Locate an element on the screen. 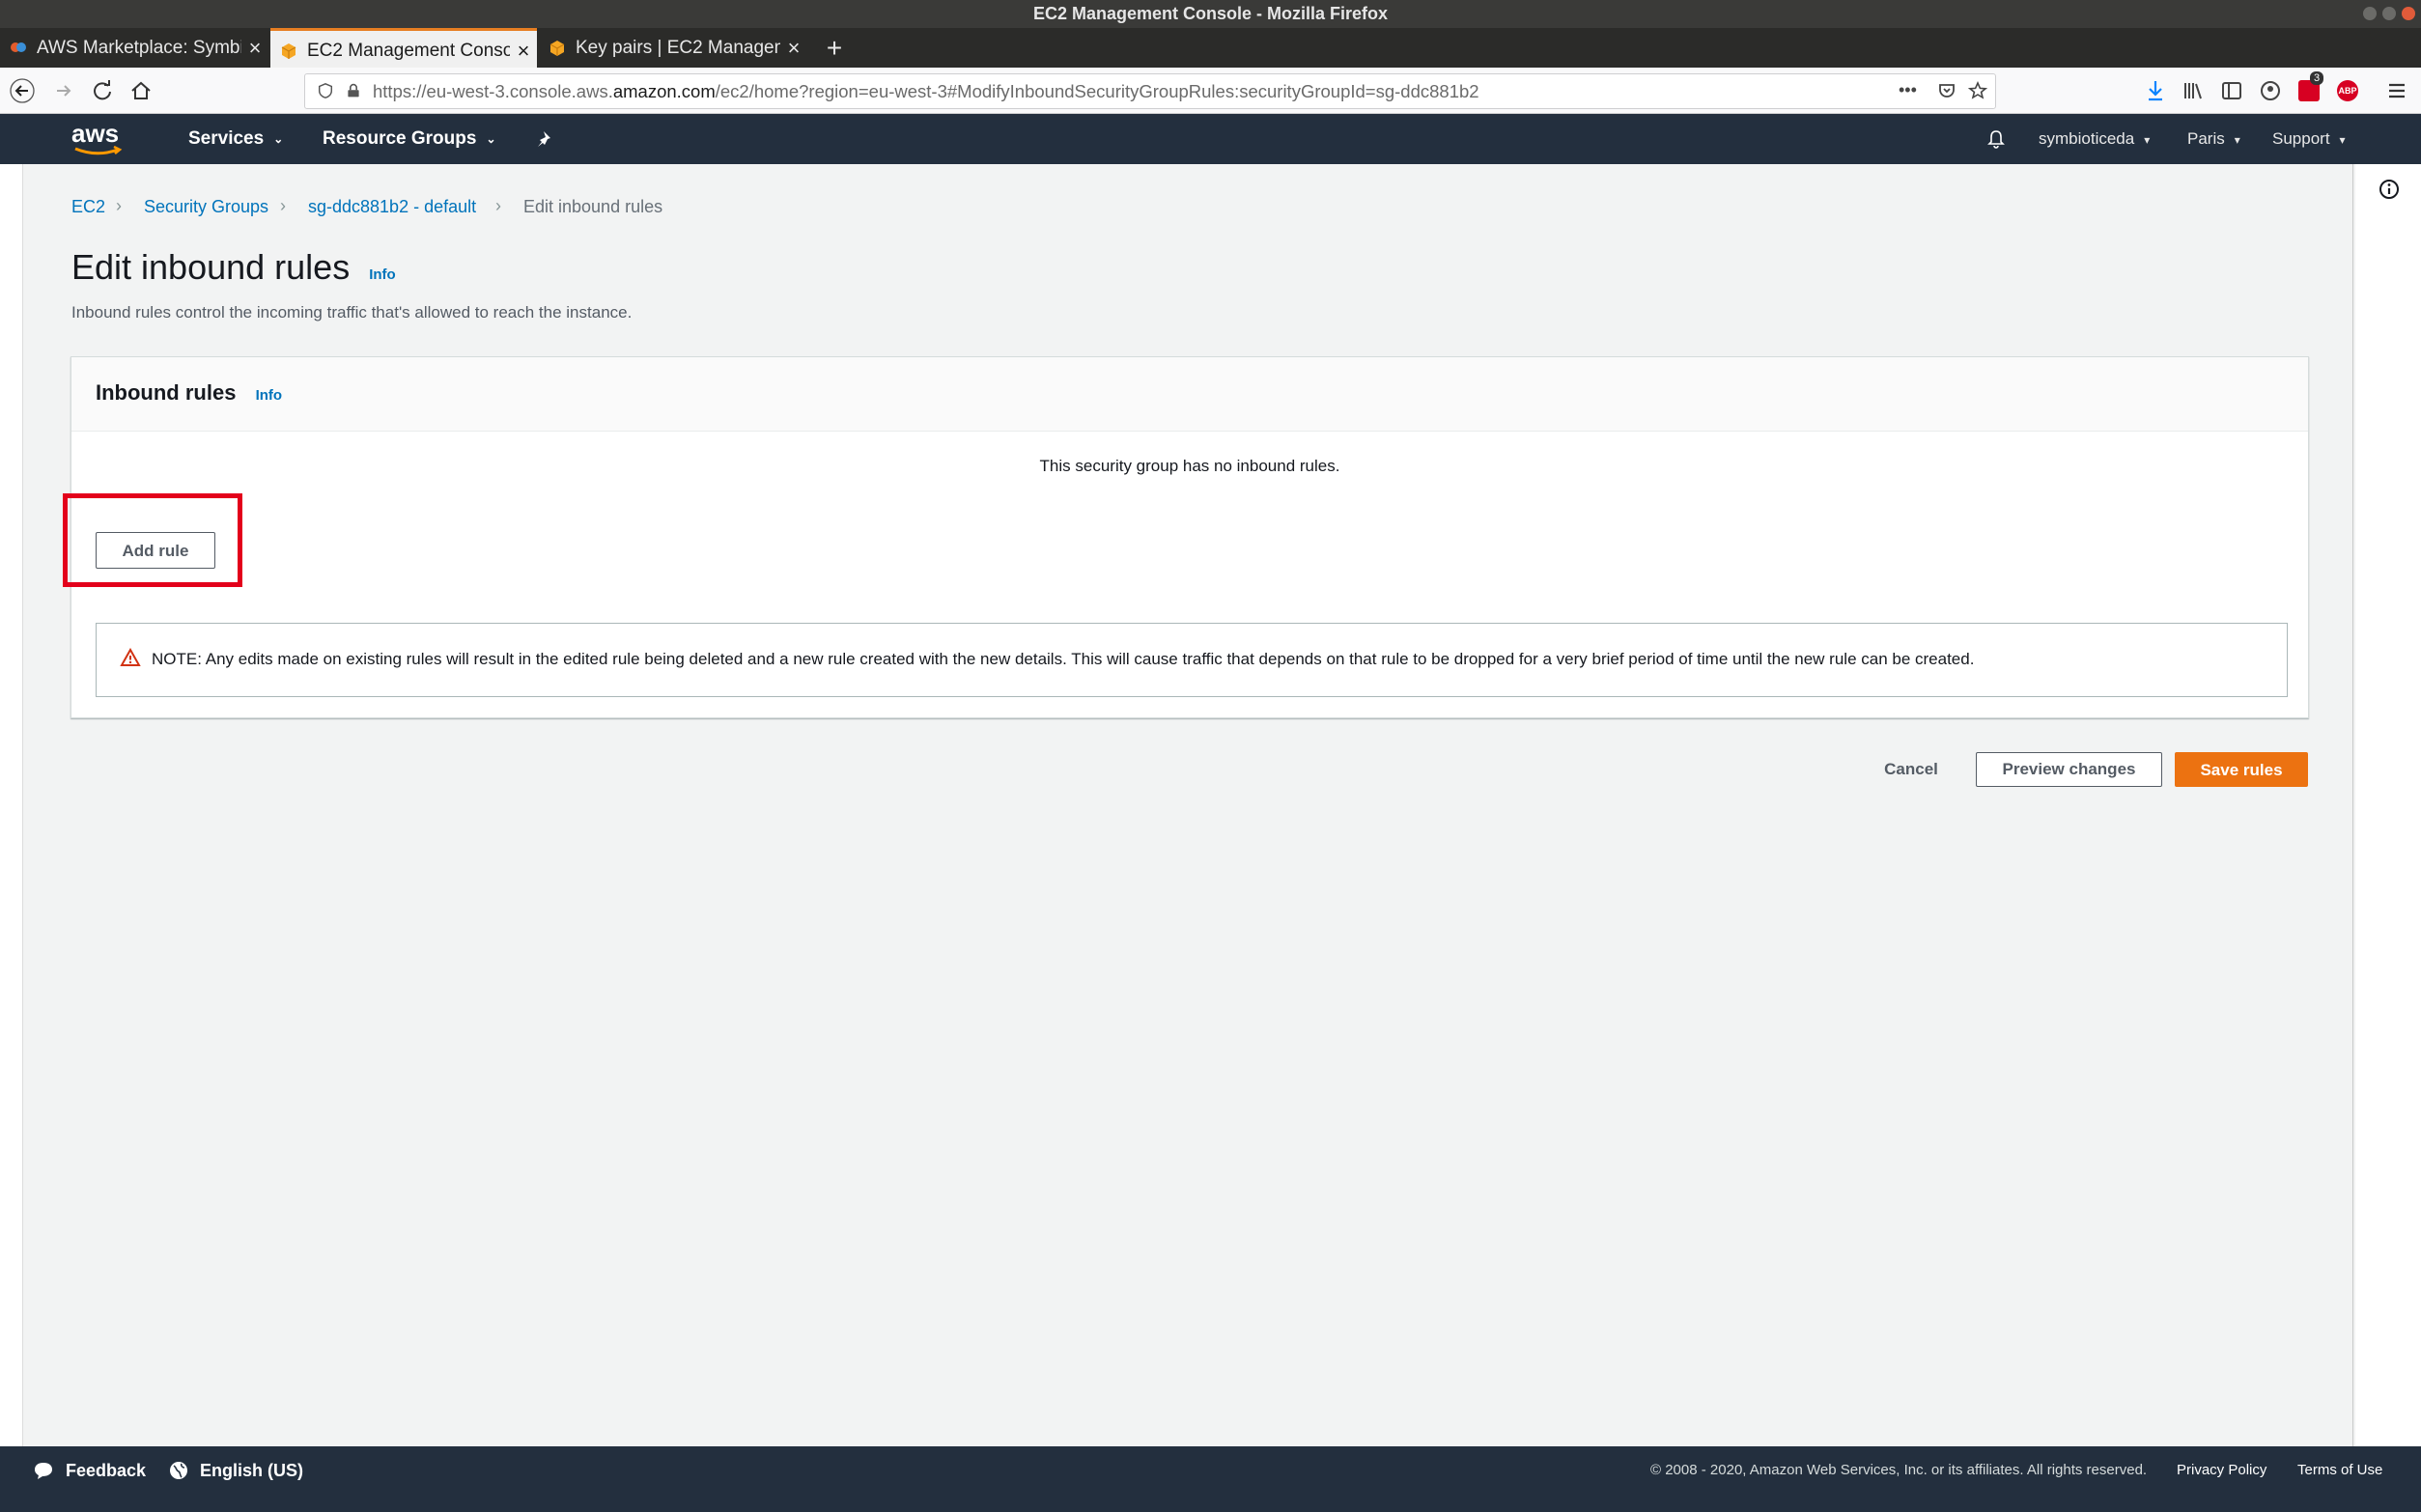 The image size is (2421, 1512). highlight-box is located at coordinates (152, 540).